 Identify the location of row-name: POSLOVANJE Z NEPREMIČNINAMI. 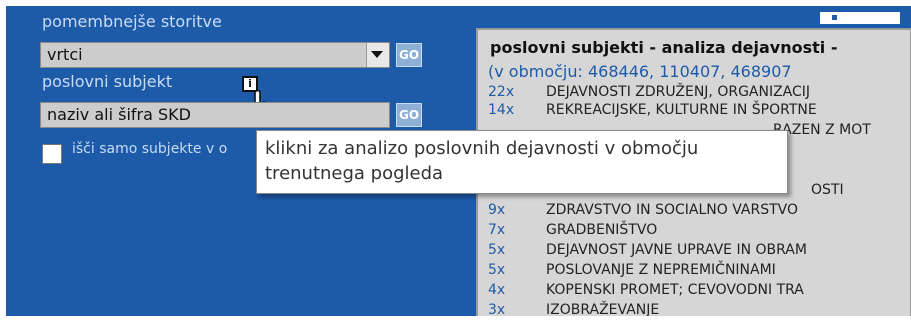
(661, 270).